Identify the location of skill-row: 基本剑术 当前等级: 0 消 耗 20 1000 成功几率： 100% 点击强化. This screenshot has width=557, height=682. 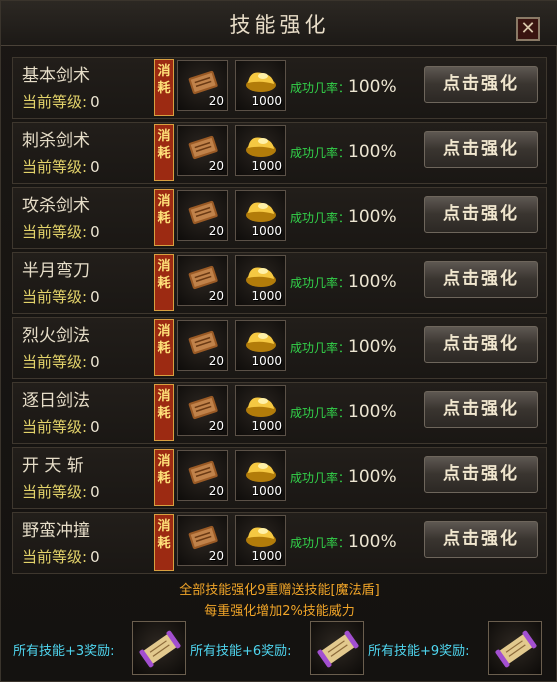
(279, 88).